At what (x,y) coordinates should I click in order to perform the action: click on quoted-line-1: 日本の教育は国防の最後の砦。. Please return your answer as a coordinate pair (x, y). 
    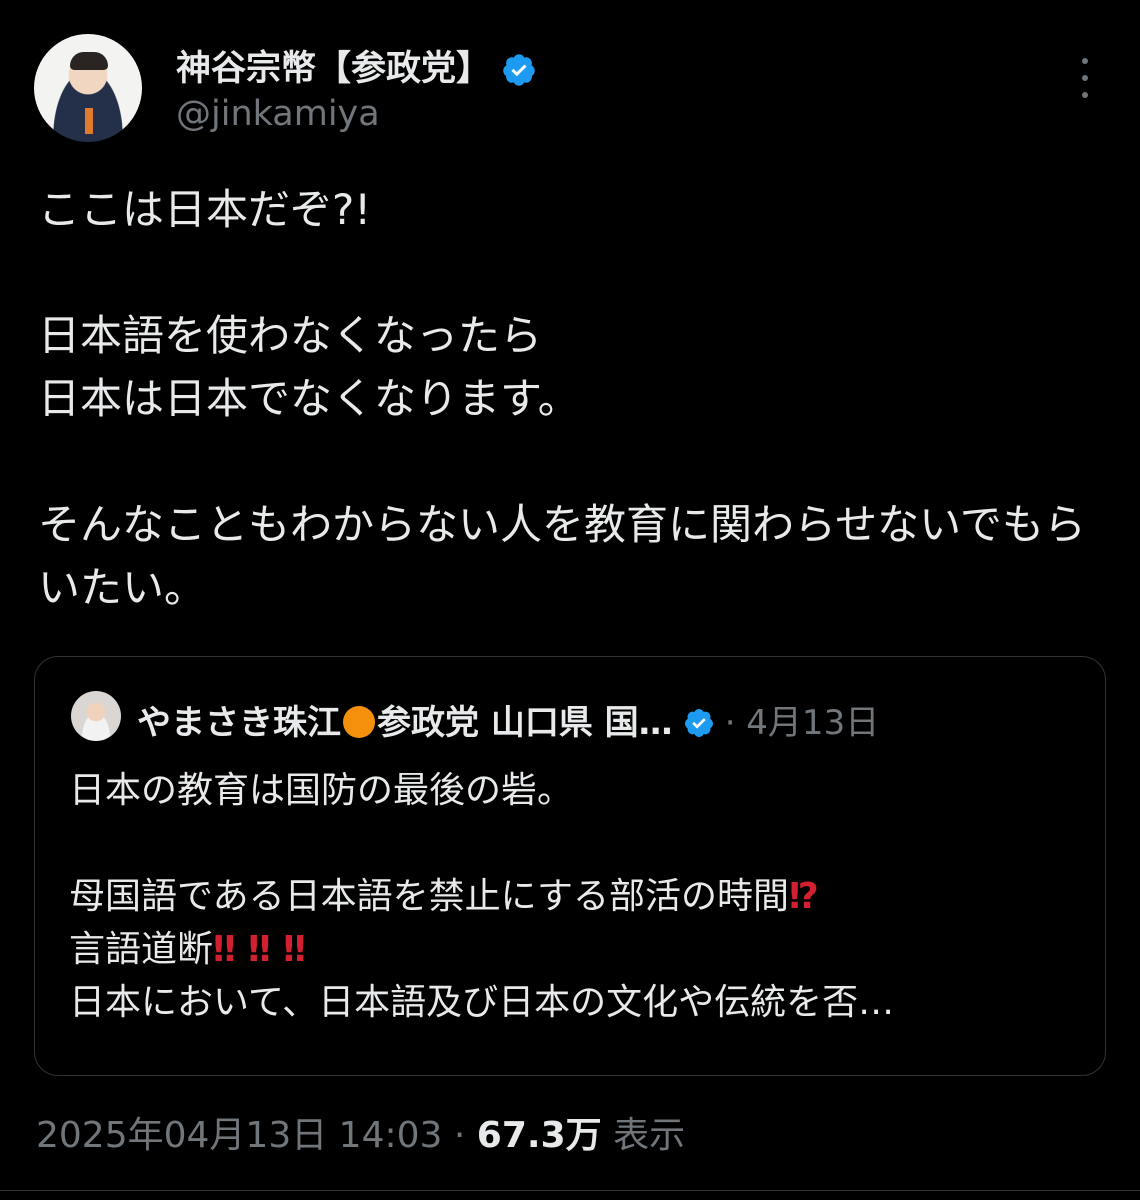
    Looking at the image, I should click on (321, 790).